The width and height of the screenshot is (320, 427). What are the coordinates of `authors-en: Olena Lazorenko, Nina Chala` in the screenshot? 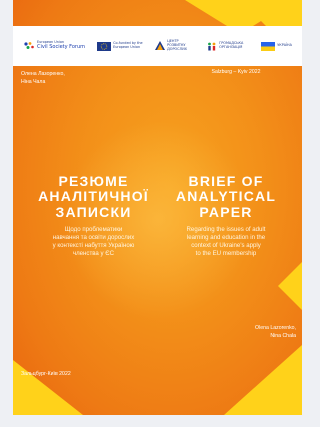 It's located at (275, 332).